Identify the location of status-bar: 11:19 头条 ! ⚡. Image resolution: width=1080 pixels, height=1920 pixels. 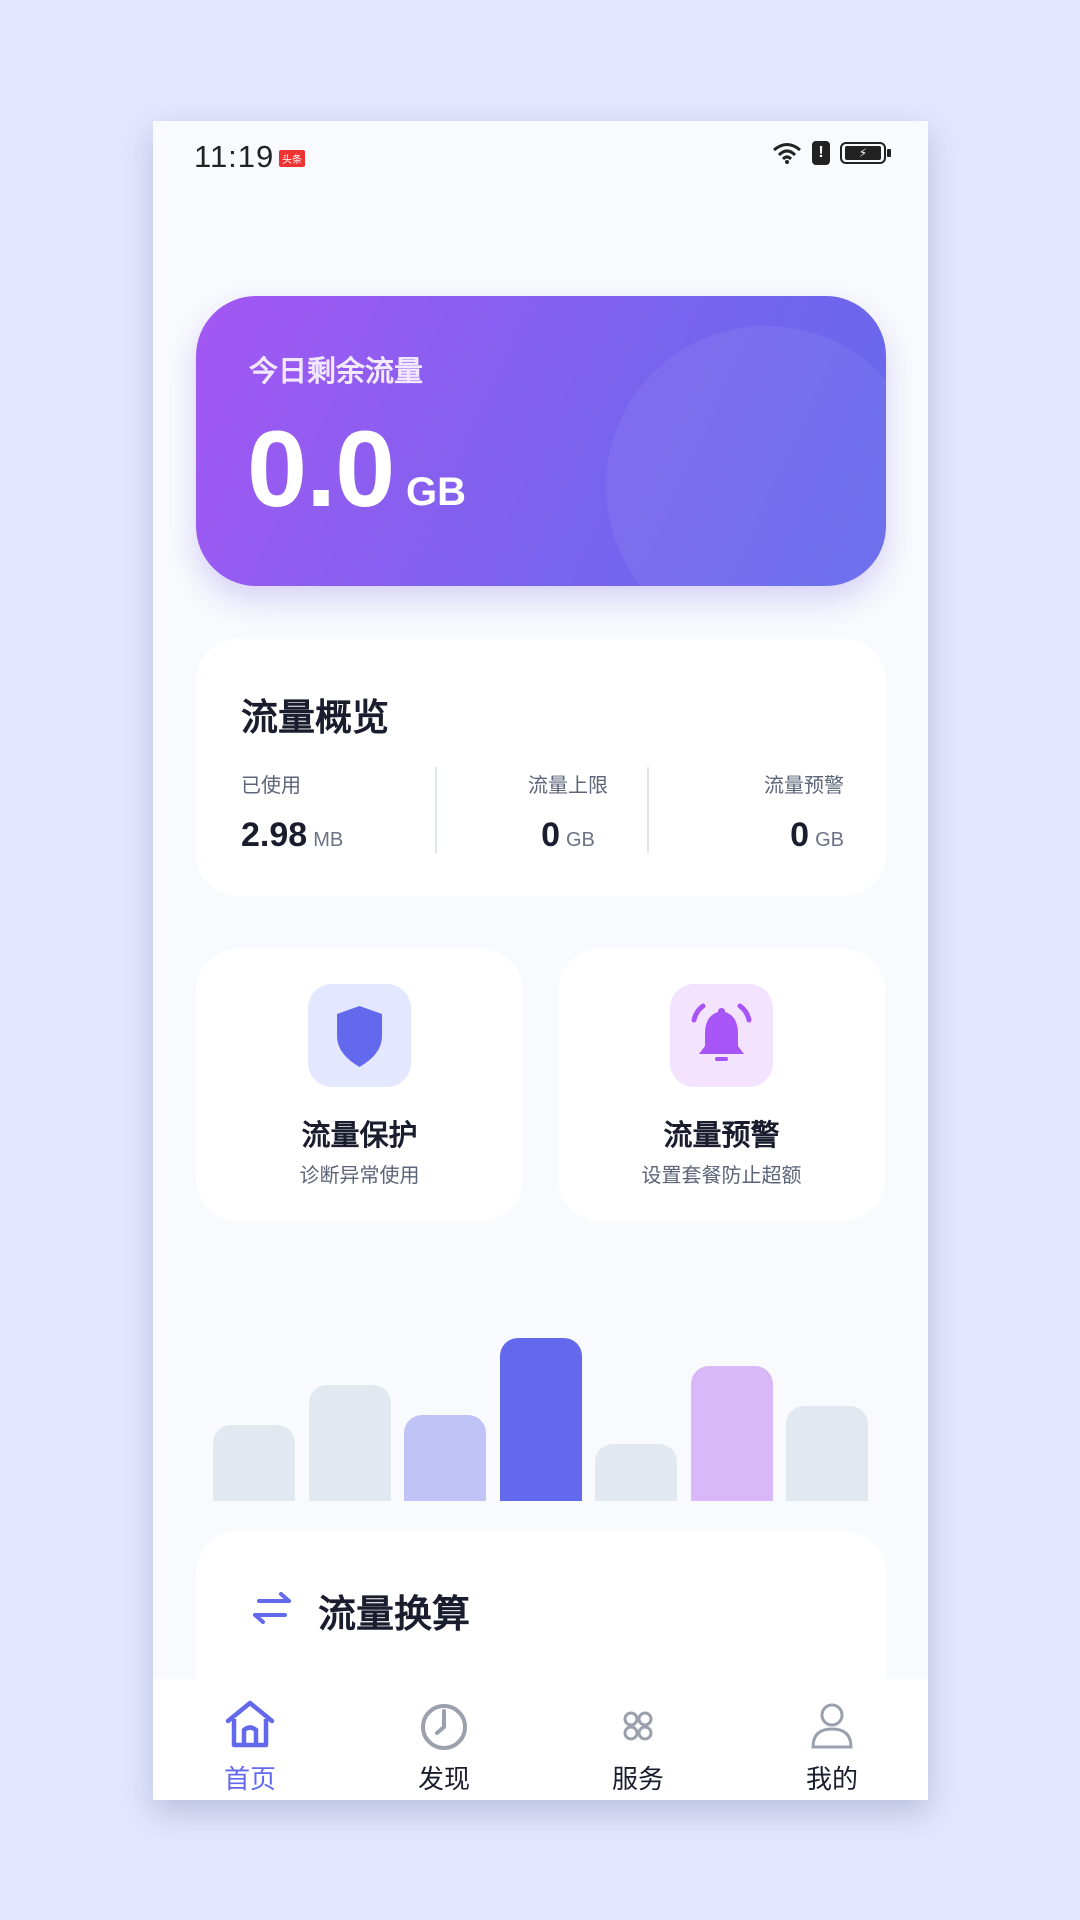
(540, 156).